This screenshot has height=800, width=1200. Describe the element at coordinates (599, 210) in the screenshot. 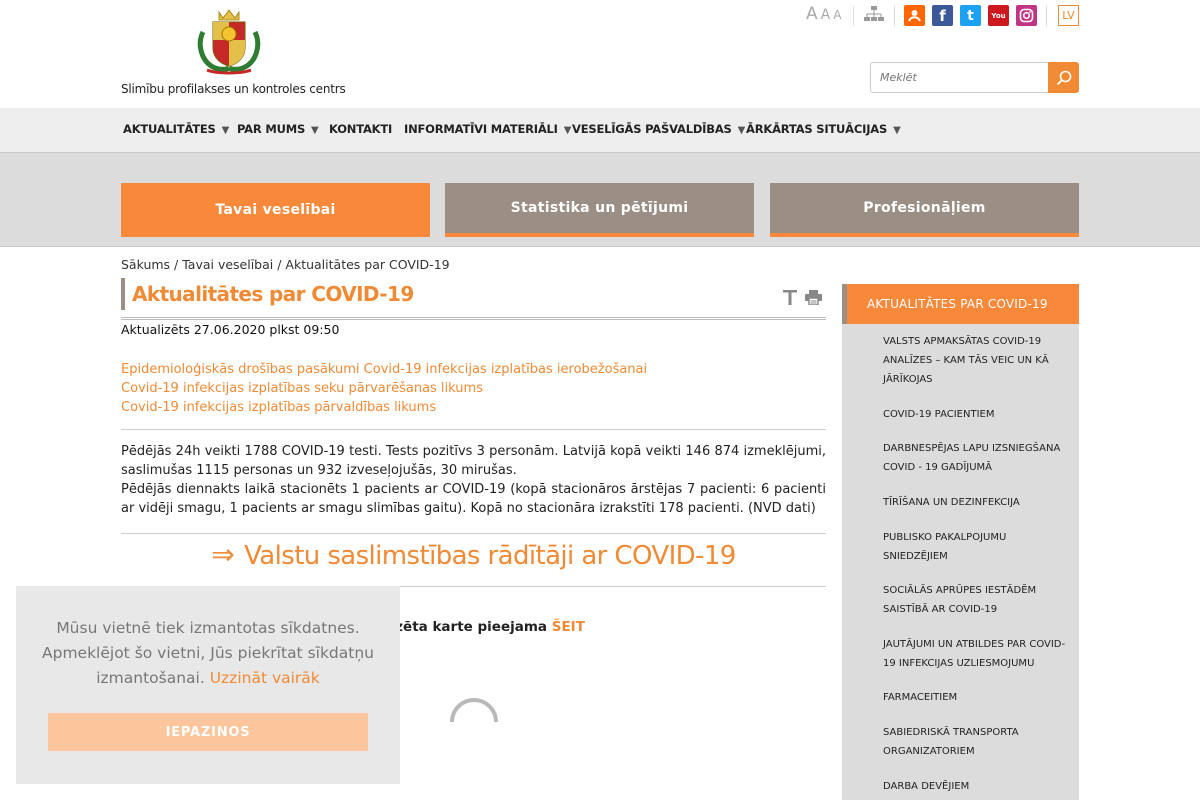

I see `tile-statistika: Statistika un pētījumi` at that location.